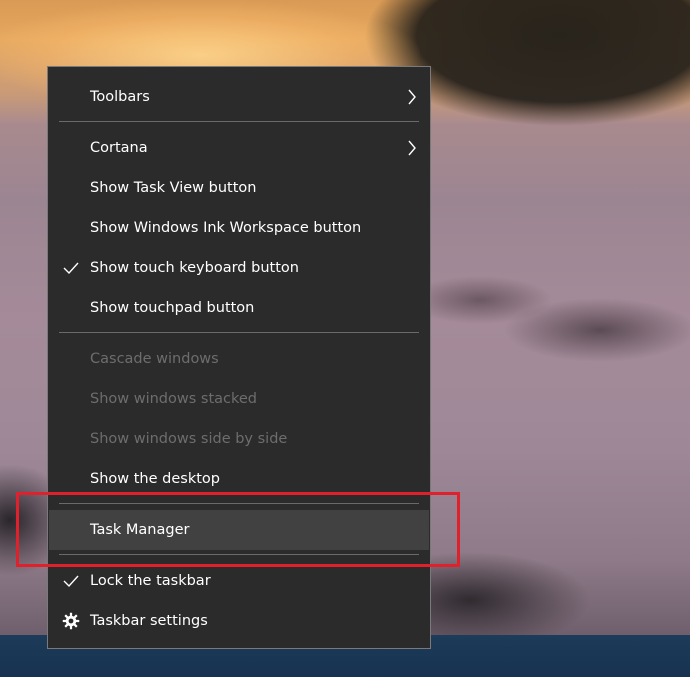  What do you see at coordinates (174, 399) in the screenshot?
I see `menu-item-label: Show windows stacked` at bounding box center [174, 399].